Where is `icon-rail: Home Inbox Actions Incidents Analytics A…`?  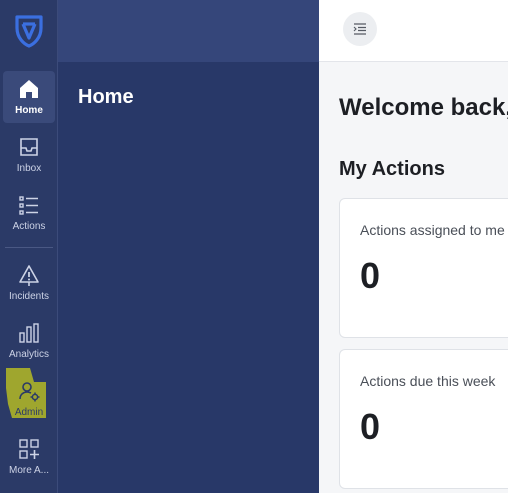 icon-rail: Home Inbox Actions Incidents Analytics A… is located at coordinates (29, 246).